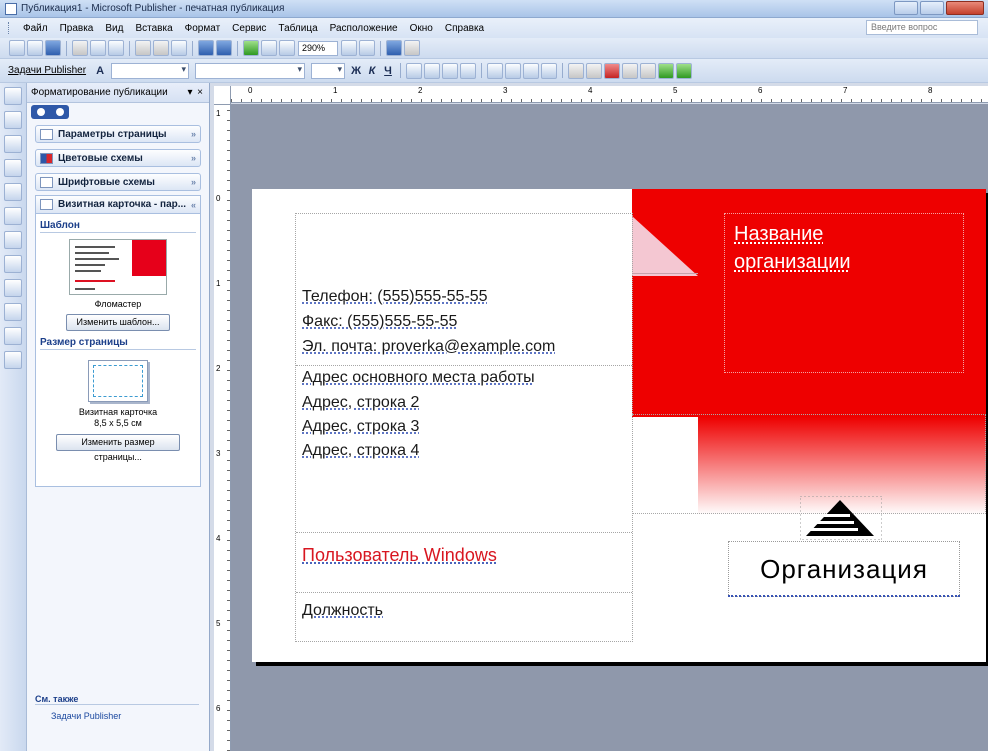 Image resolution: width=988 pixels, height=751 pixels. Describe the element at coordinates (40, 112) in the screenshot. I see `back-icon` at that location.